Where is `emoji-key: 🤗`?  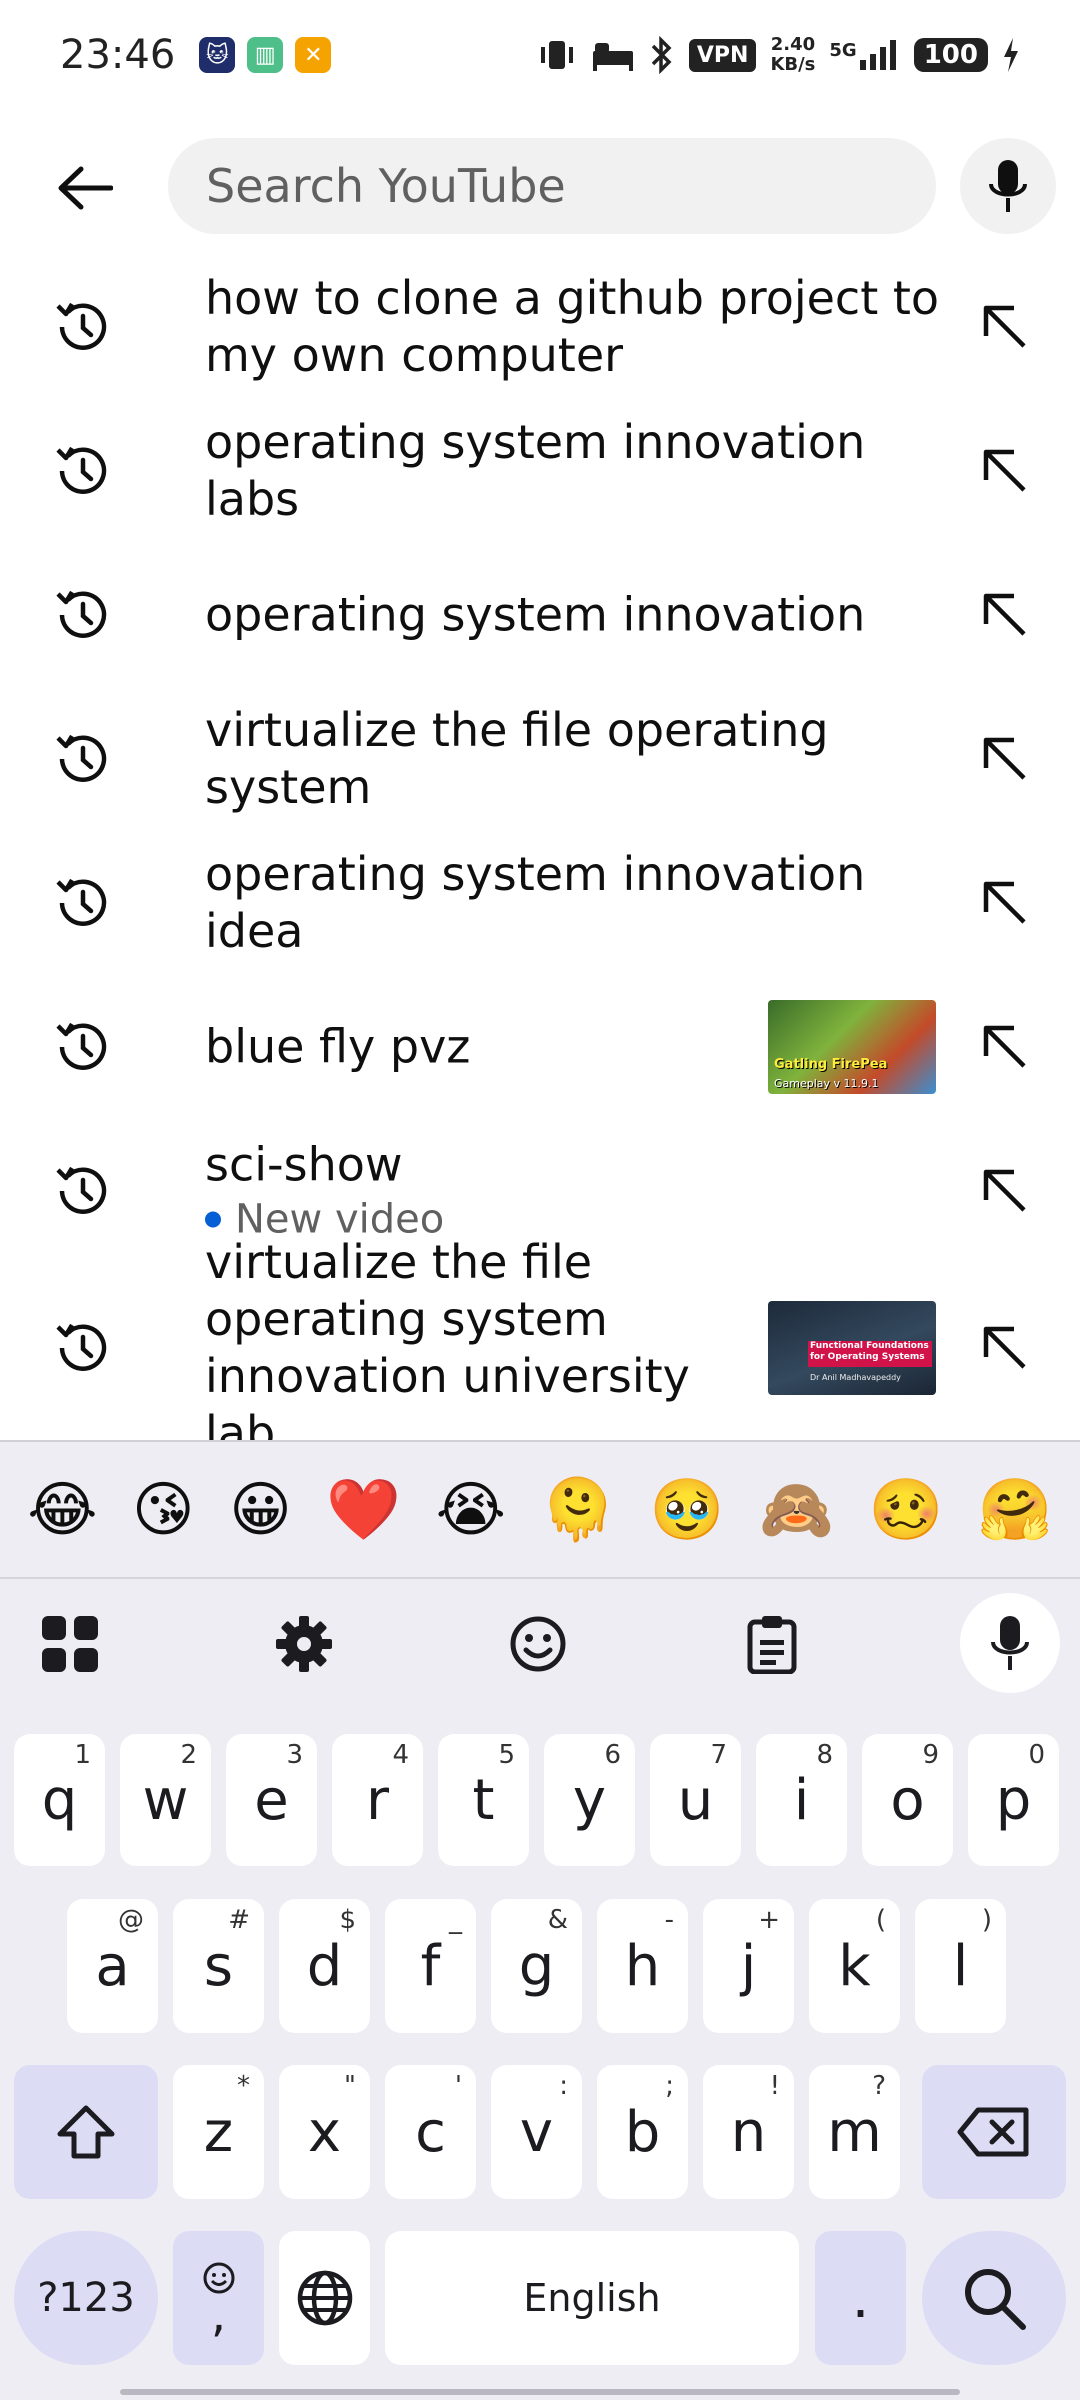 emoji-key: 🤗 is located at coordinates (1015, 1510).